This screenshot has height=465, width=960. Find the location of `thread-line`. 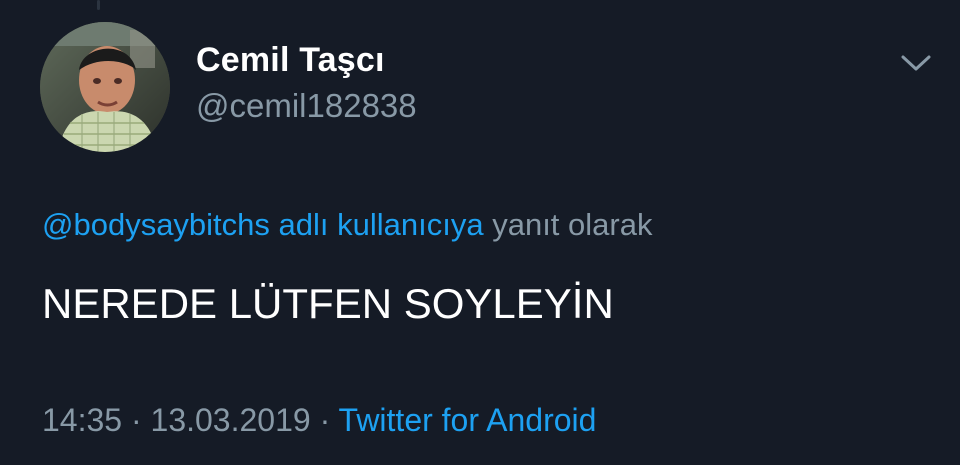

thread-line is located at coordinates (98, 5).